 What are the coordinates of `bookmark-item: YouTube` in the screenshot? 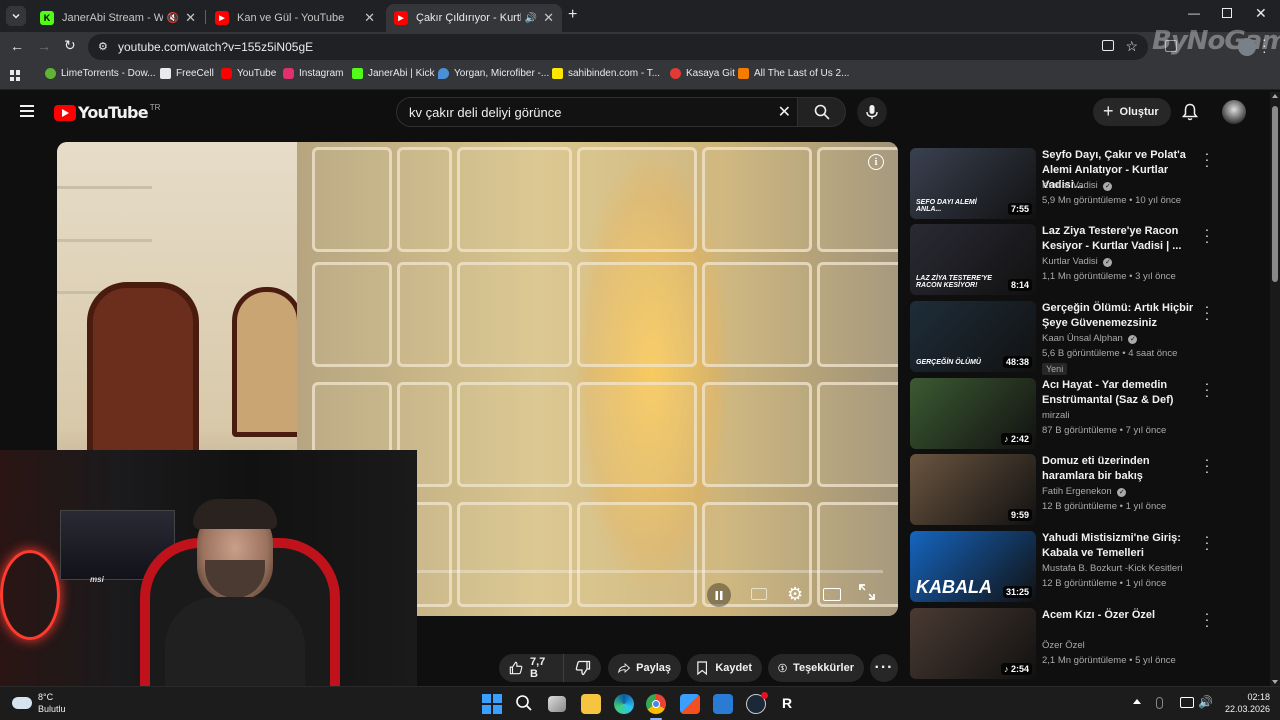 It's located at (248, 73).